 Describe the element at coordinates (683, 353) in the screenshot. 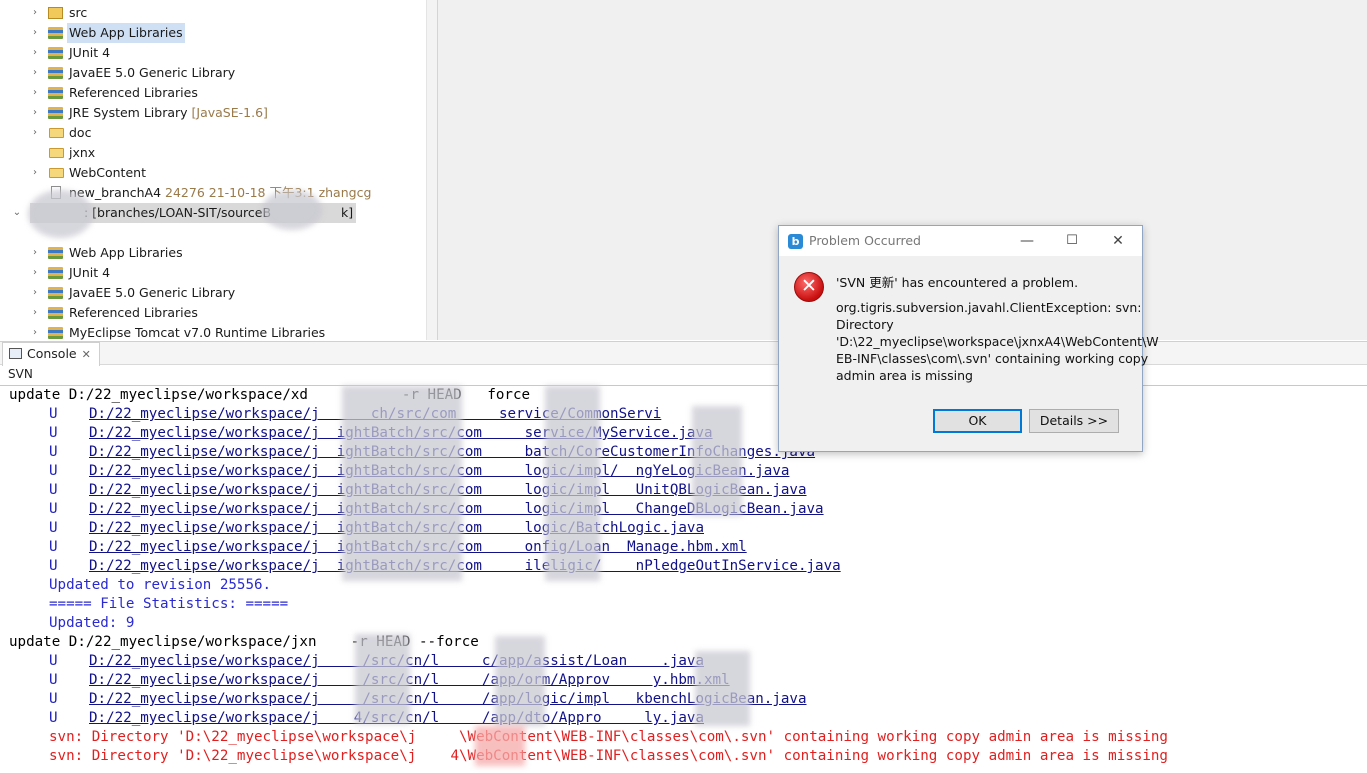

I see `console-tabbar: Console ✕` at that location.